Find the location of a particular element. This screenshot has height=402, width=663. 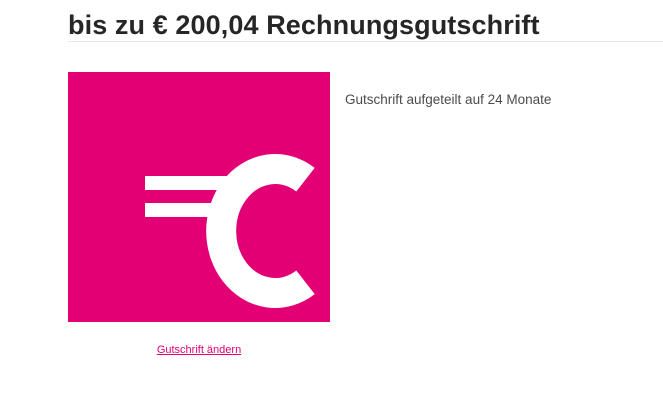

euro-icon is located at coordinates (230, 231).